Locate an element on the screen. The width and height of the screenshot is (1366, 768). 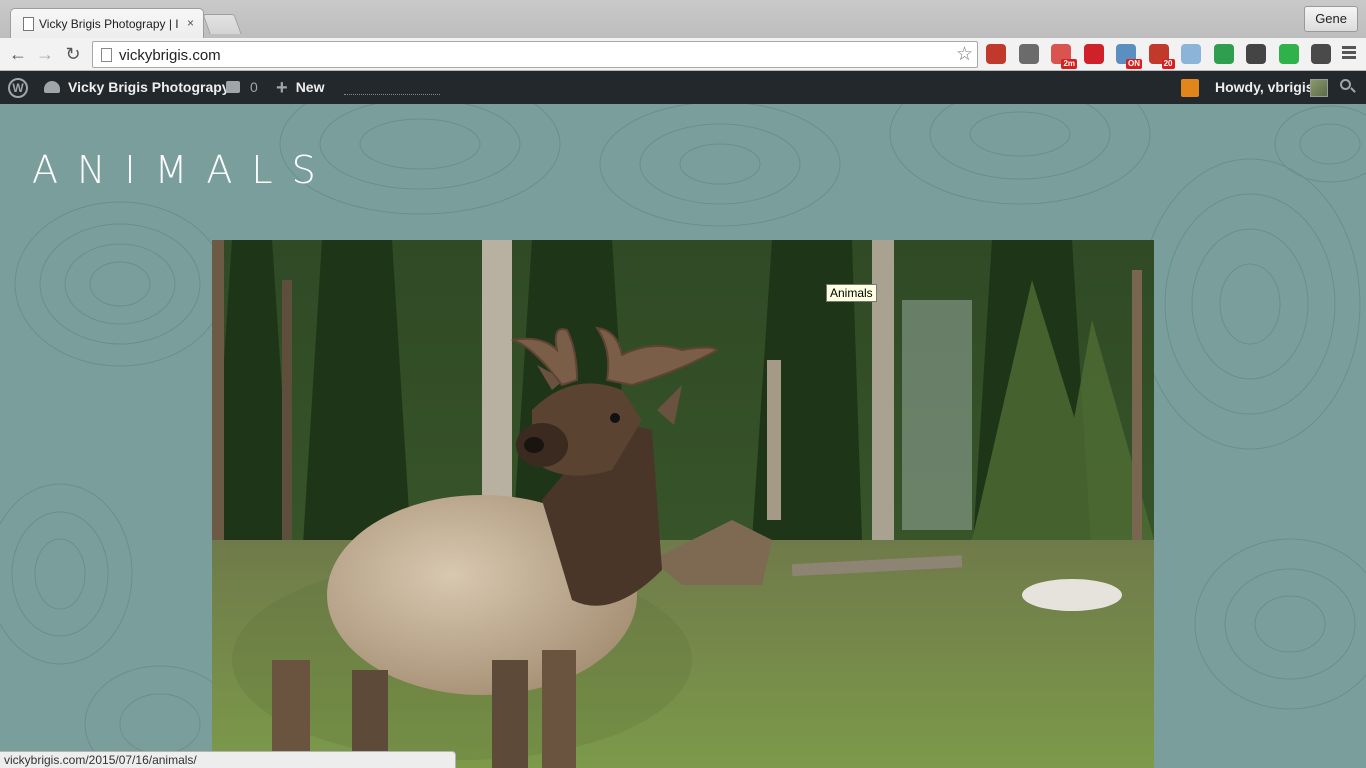
admin-site-name-link: Vicky Brigis Photograpy is located at coordinates (137, 87).